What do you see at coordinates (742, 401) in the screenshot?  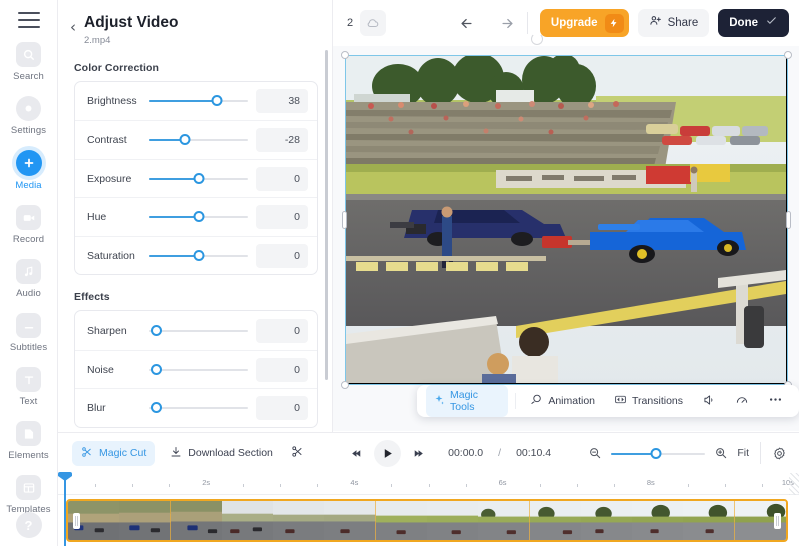 I see `speed-button` at bounding box center [742, 401].